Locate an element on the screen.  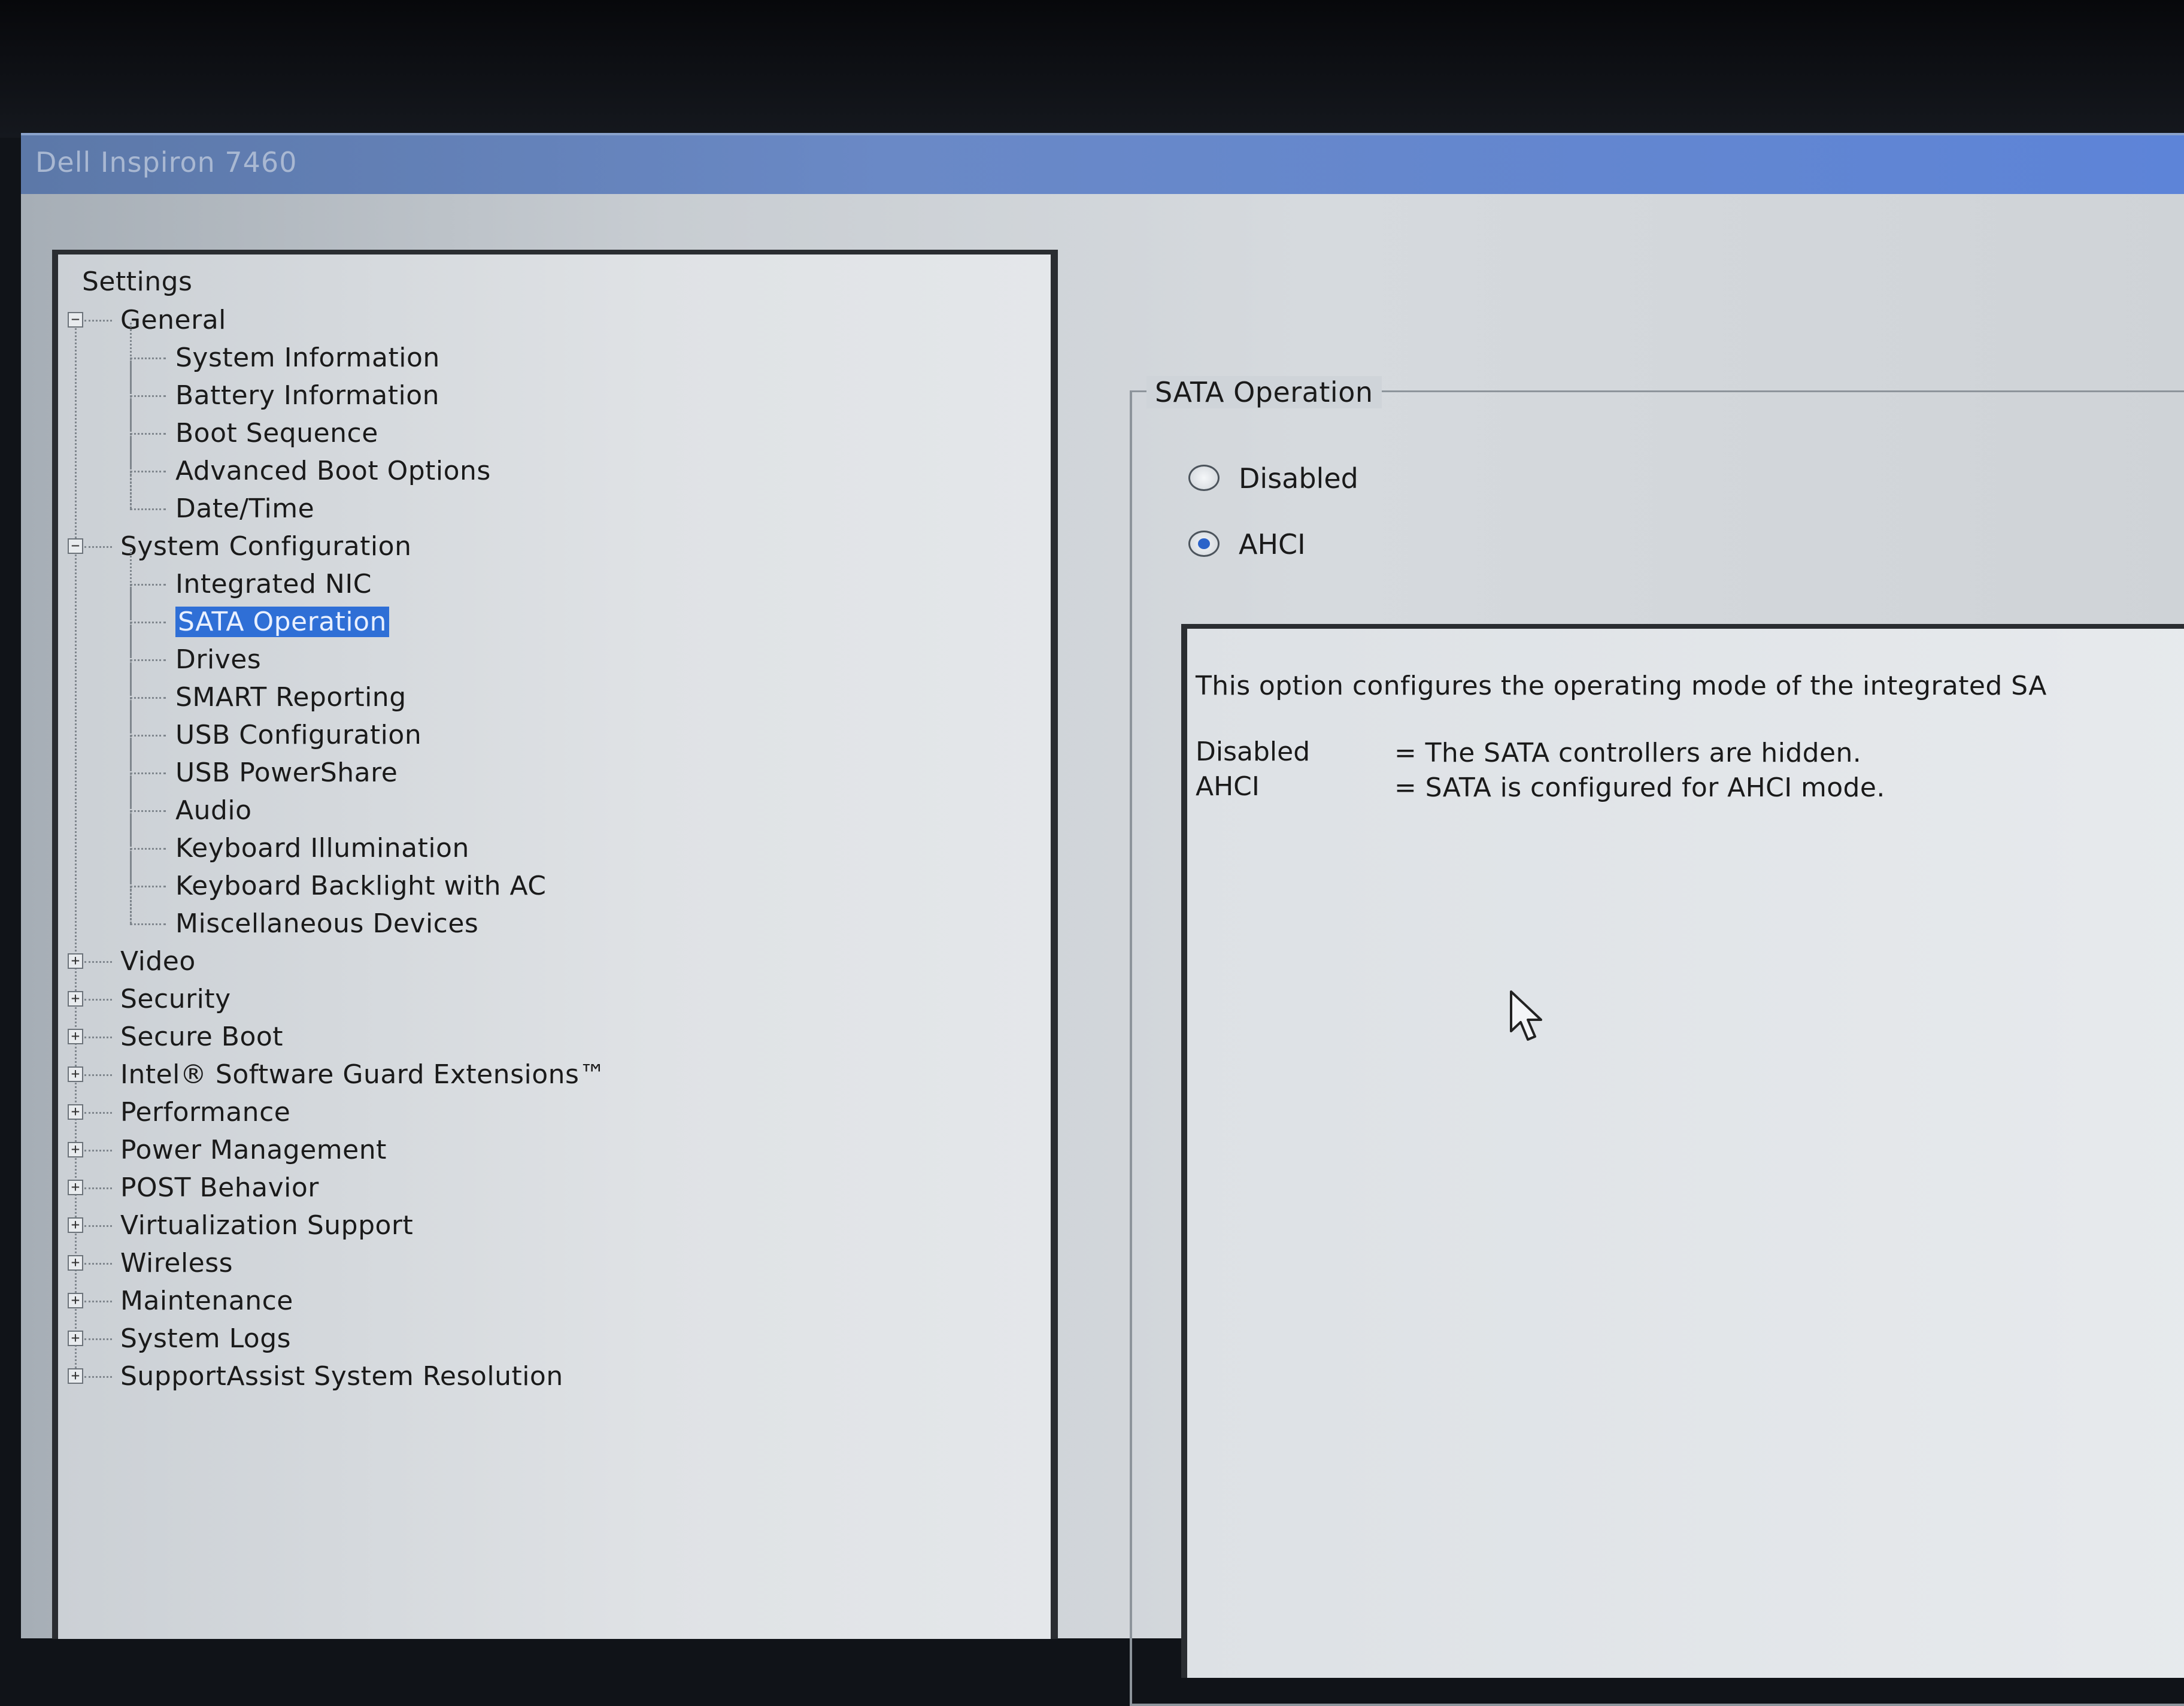
tree-item-smart-reporting: SMART Reporting is located at coordinates (291, 697).